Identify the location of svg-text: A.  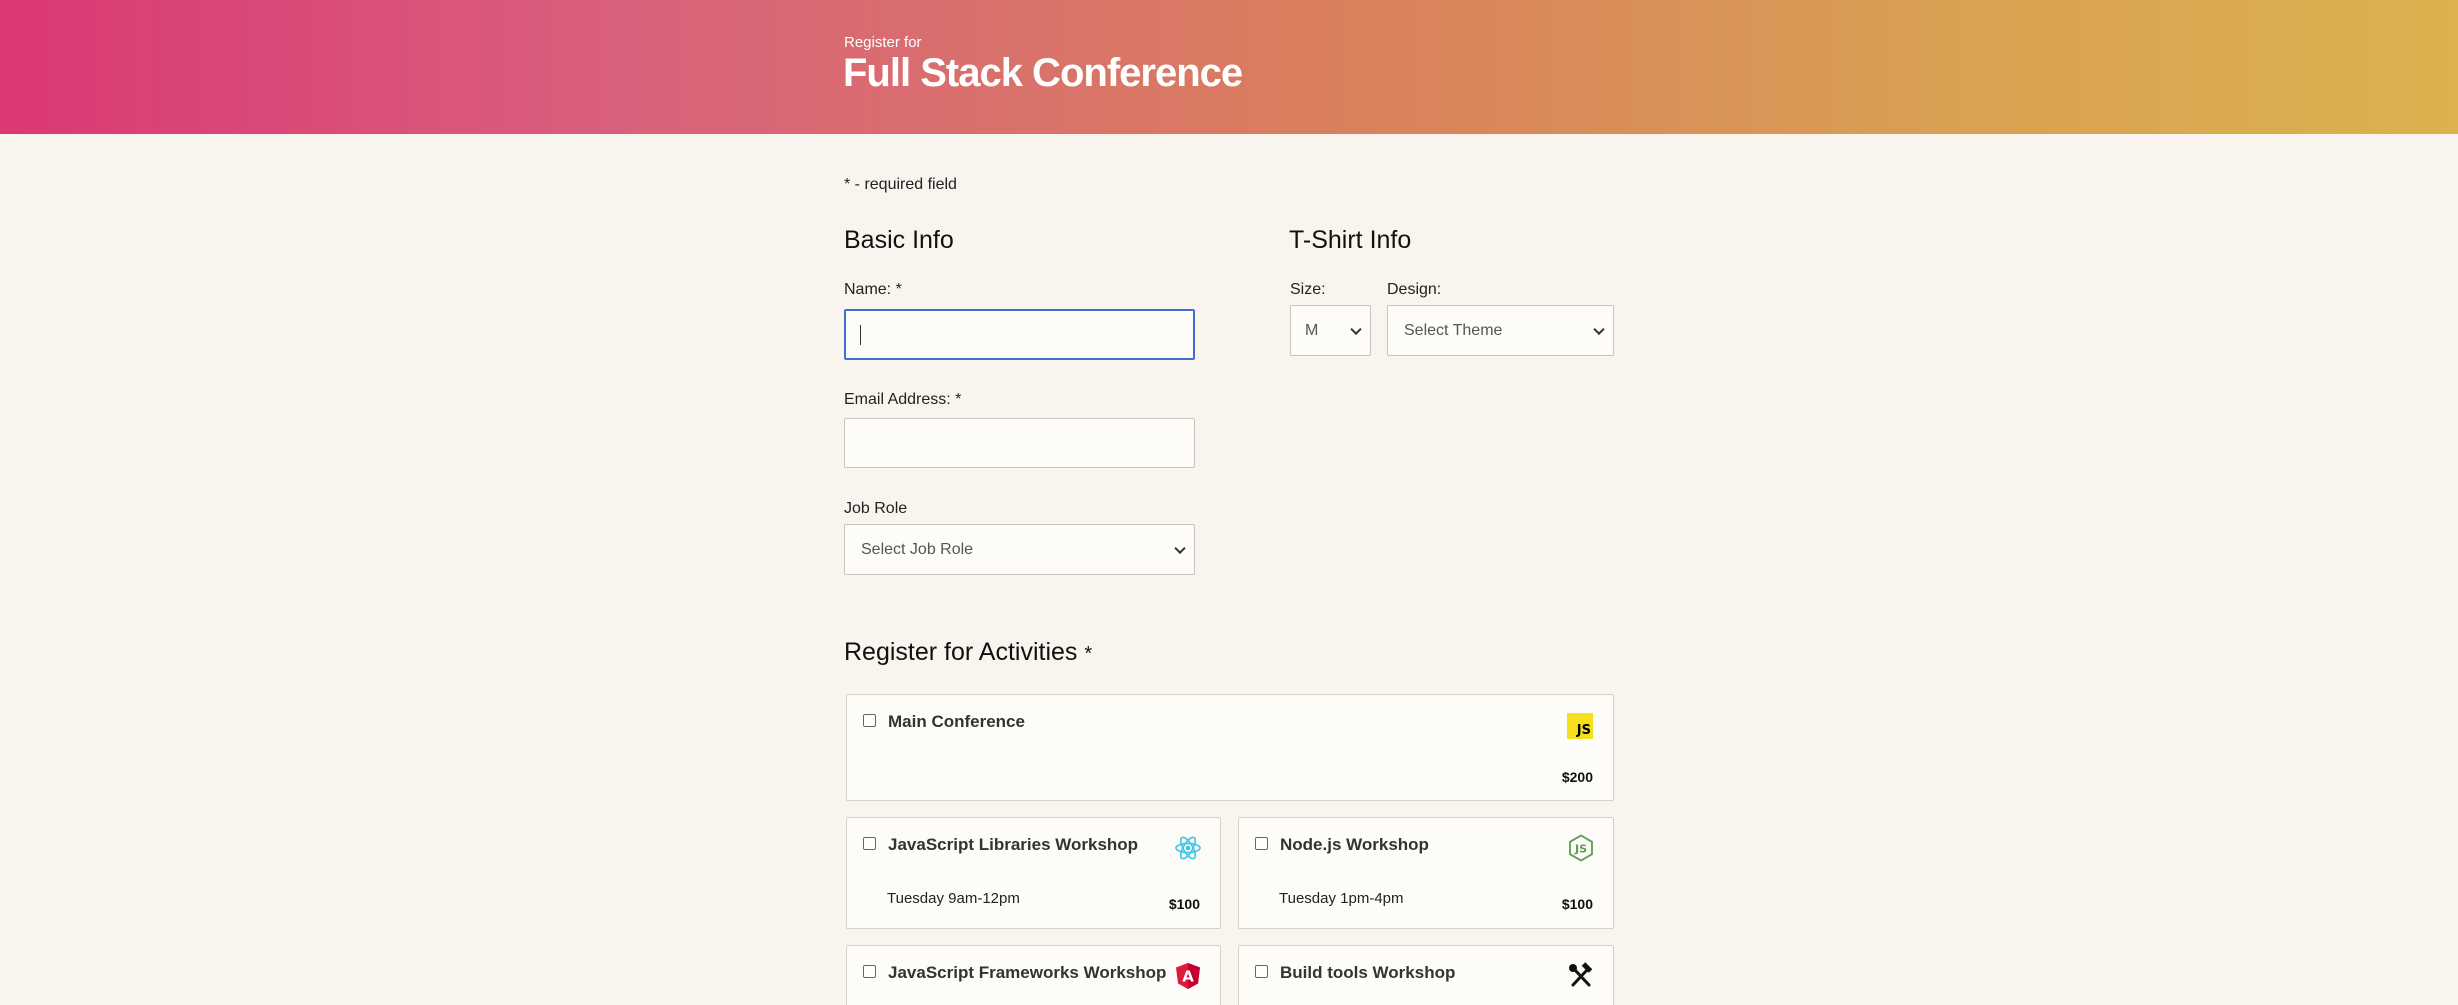
(1188, 977).